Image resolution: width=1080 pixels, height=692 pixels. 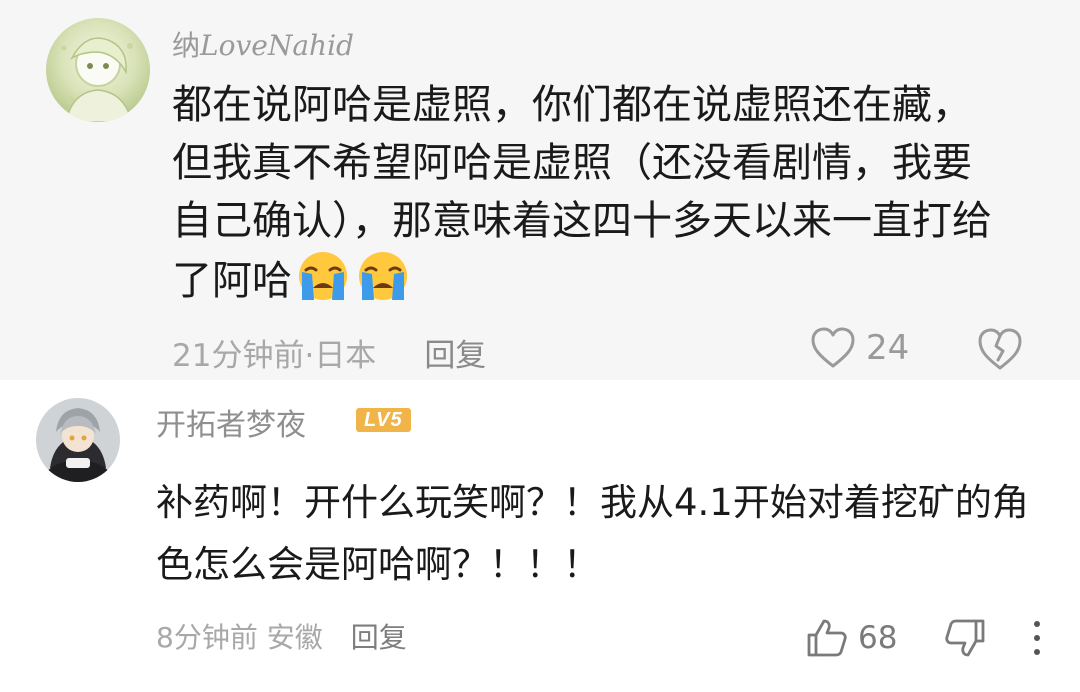 I want to click on username: 纳LoveNahid, so click(x=263, y=44).